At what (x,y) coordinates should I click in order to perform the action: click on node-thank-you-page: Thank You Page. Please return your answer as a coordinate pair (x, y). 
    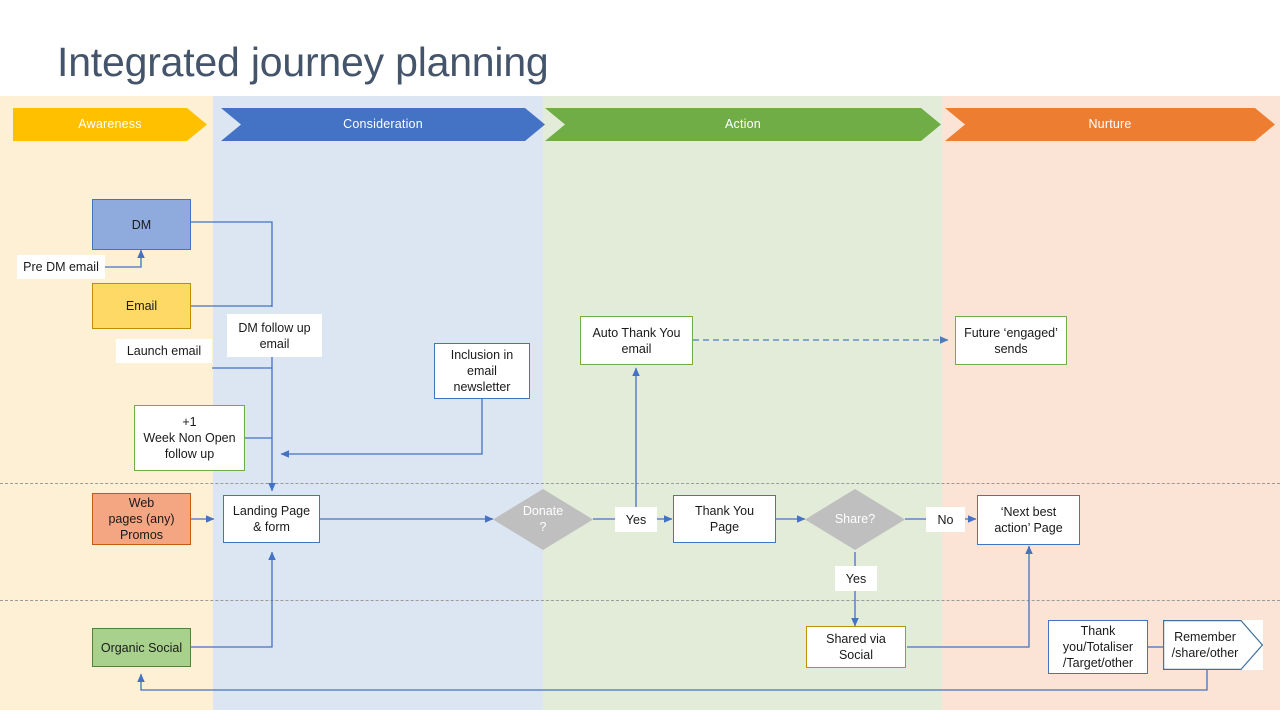
    Looking at the image, I should click on (724, 519).